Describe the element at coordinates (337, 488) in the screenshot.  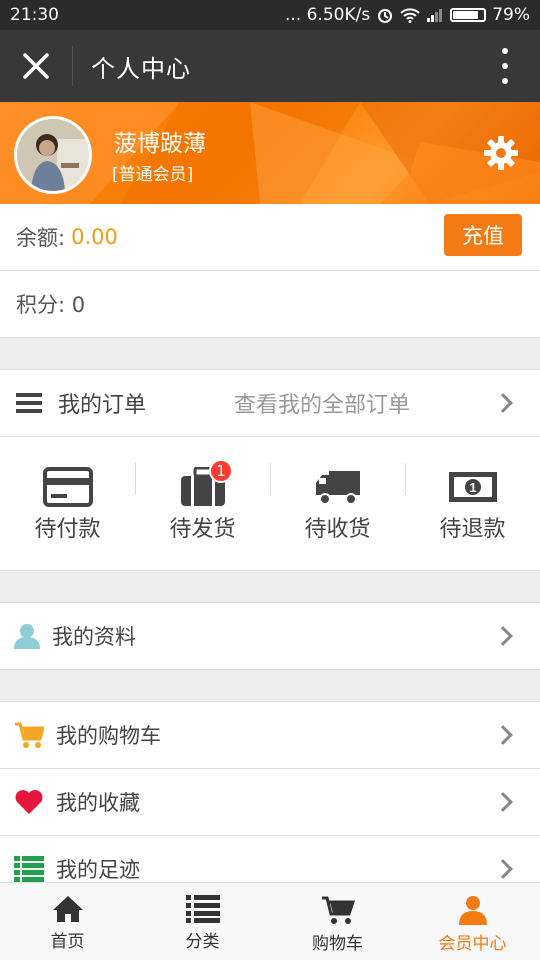
I see `truck-icon` at that location.